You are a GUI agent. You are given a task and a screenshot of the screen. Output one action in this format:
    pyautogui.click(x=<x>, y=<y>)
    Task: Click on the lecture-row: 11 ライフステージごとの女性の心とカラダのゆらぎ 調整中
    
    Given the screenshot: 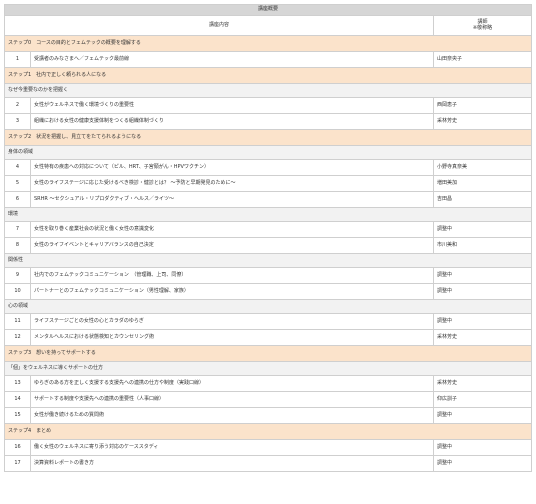 What is the action you would take?
    pyautogui.click(x=268, y=321)
    